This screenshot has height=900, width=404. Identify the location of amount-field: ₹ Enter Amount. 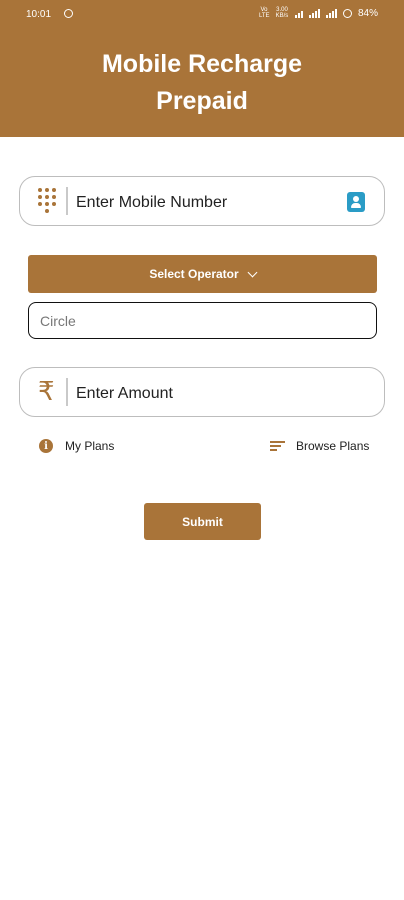
(202, 392).